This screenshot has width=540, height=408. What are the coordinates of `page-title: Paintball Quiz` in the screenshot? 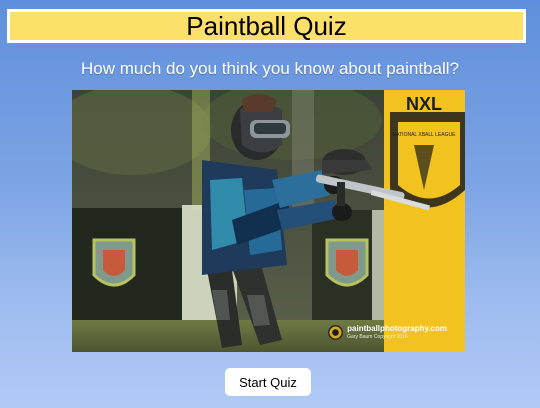 It's located at (266, 26).